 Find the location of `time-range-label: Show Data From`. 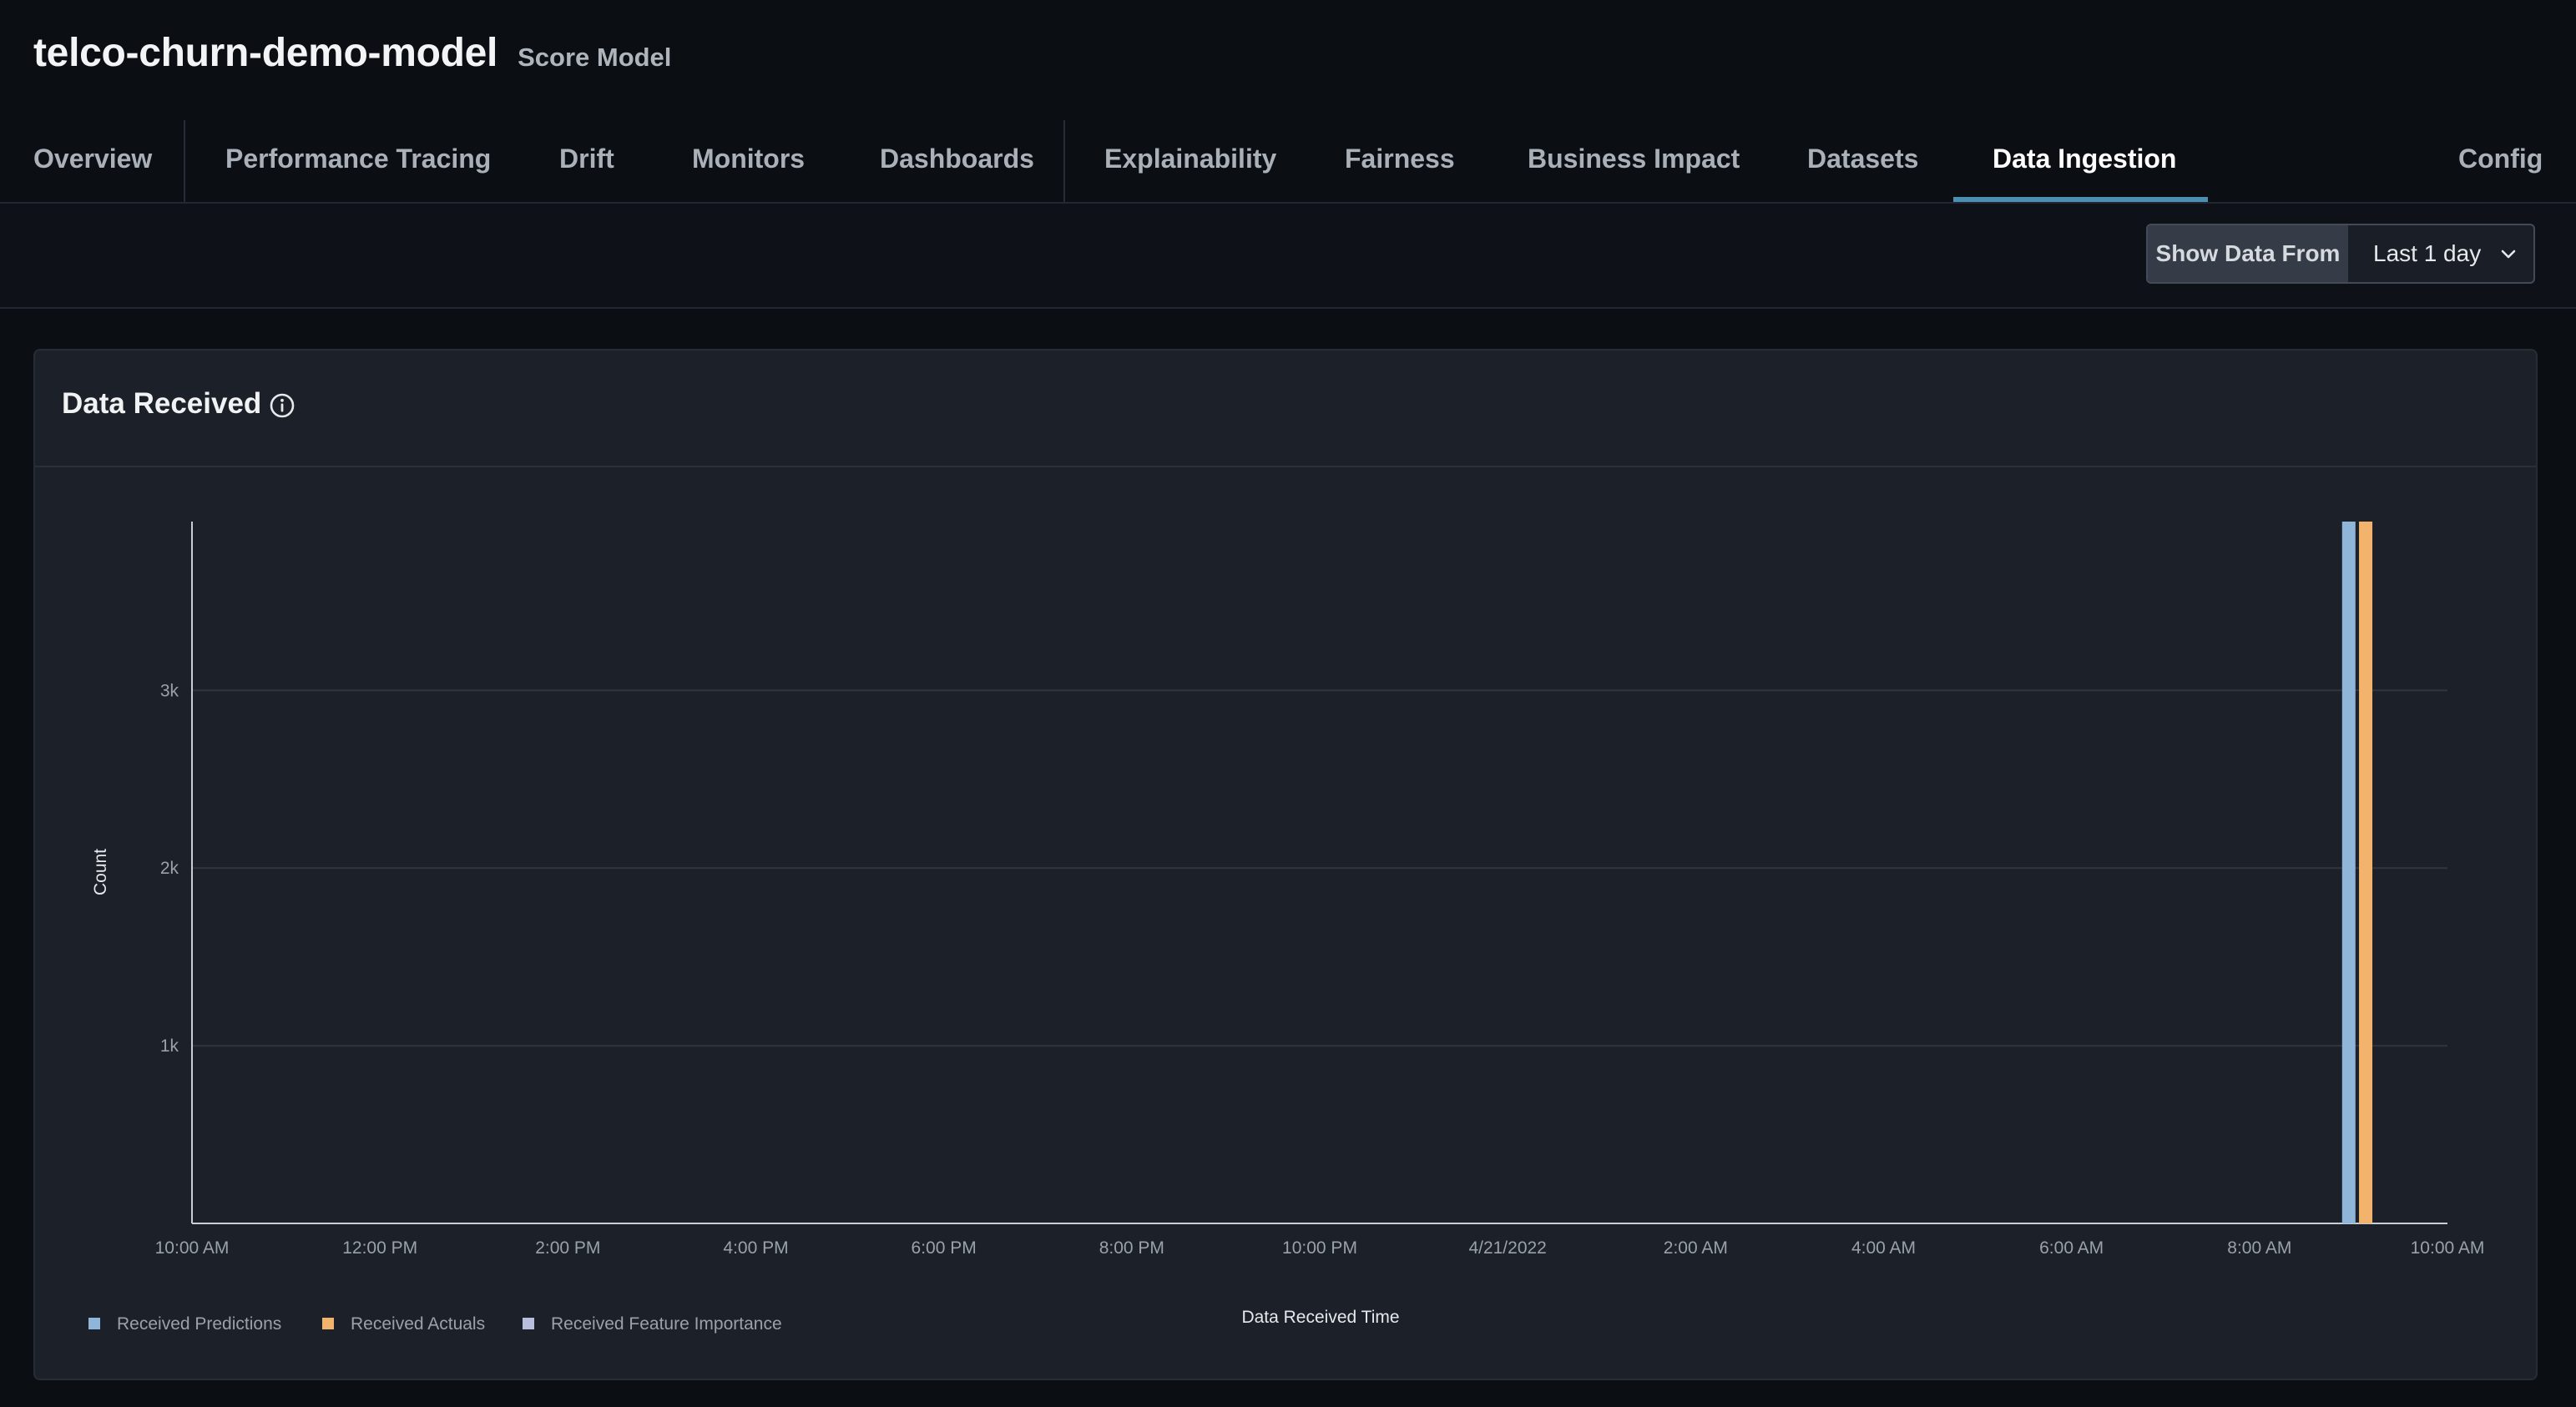

time-range-label: Show Data From is located at coordinates (2248, 254).